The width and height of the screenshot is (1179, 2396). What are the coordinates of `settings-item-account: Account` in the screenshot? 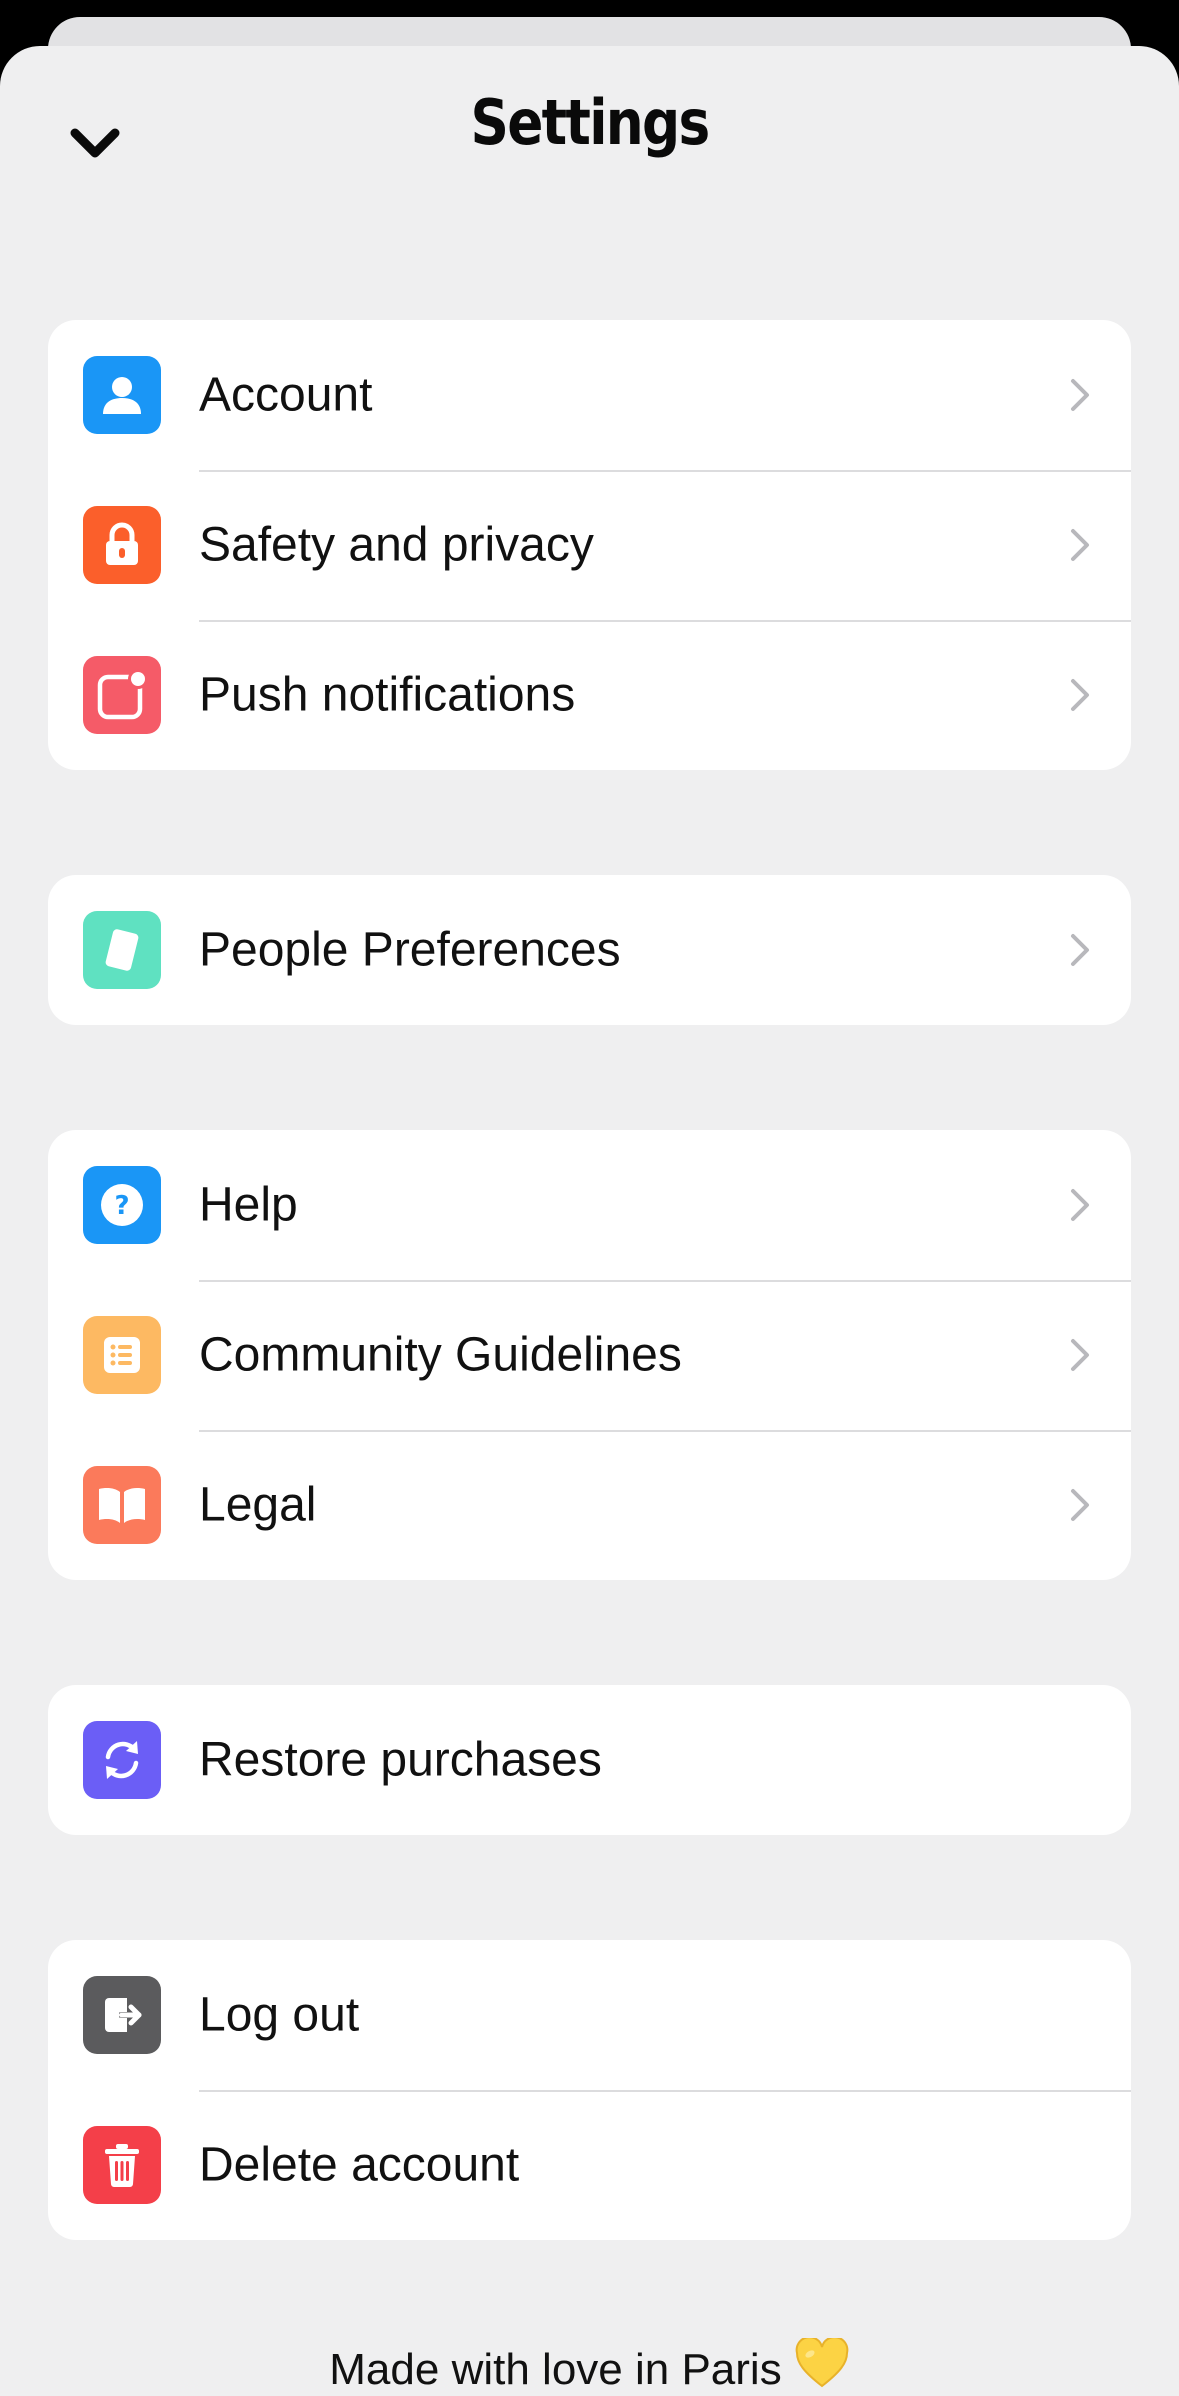 It's located at (589, 395).